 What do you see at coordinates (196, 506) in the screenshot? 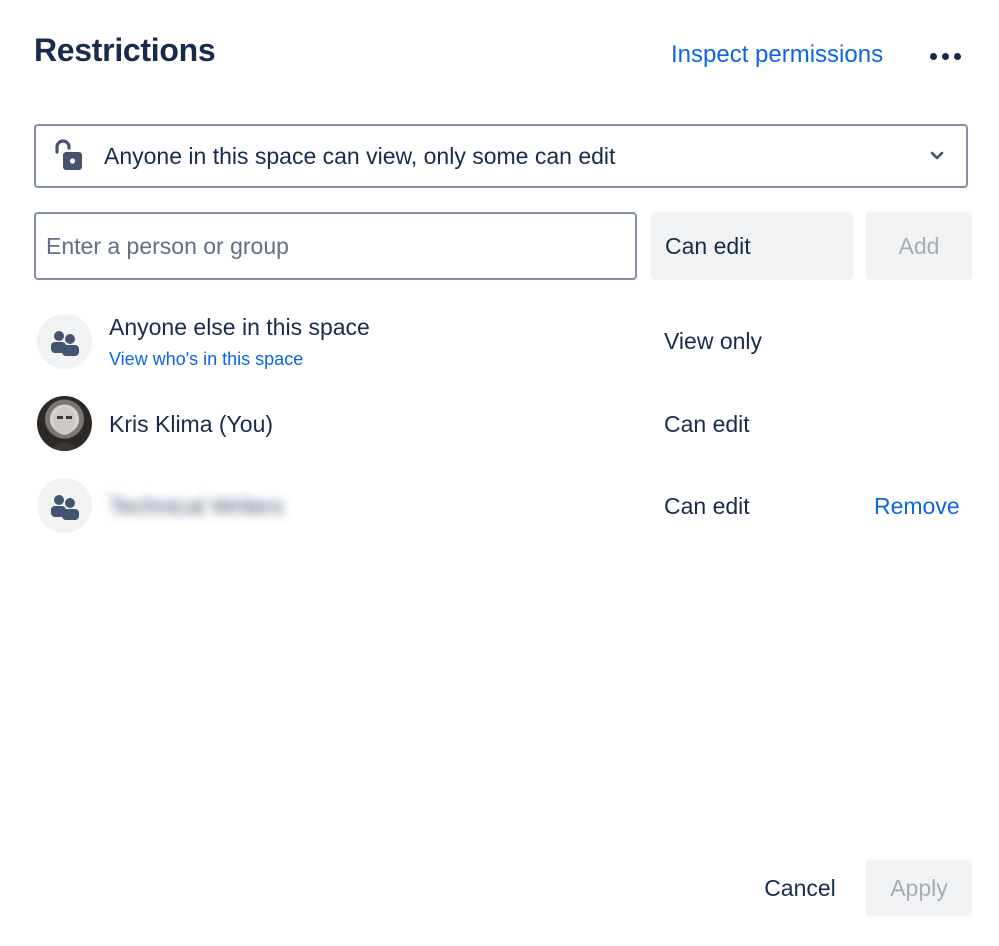
I see `entry-name: Technical Writers` at bounding box center [196, 506].